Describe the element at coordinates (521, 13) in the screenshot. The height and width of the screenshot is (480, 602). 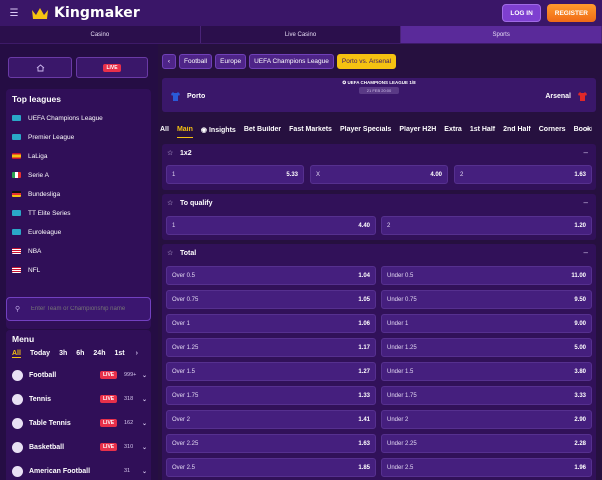
I see `login-button: LOG IN` at that location.